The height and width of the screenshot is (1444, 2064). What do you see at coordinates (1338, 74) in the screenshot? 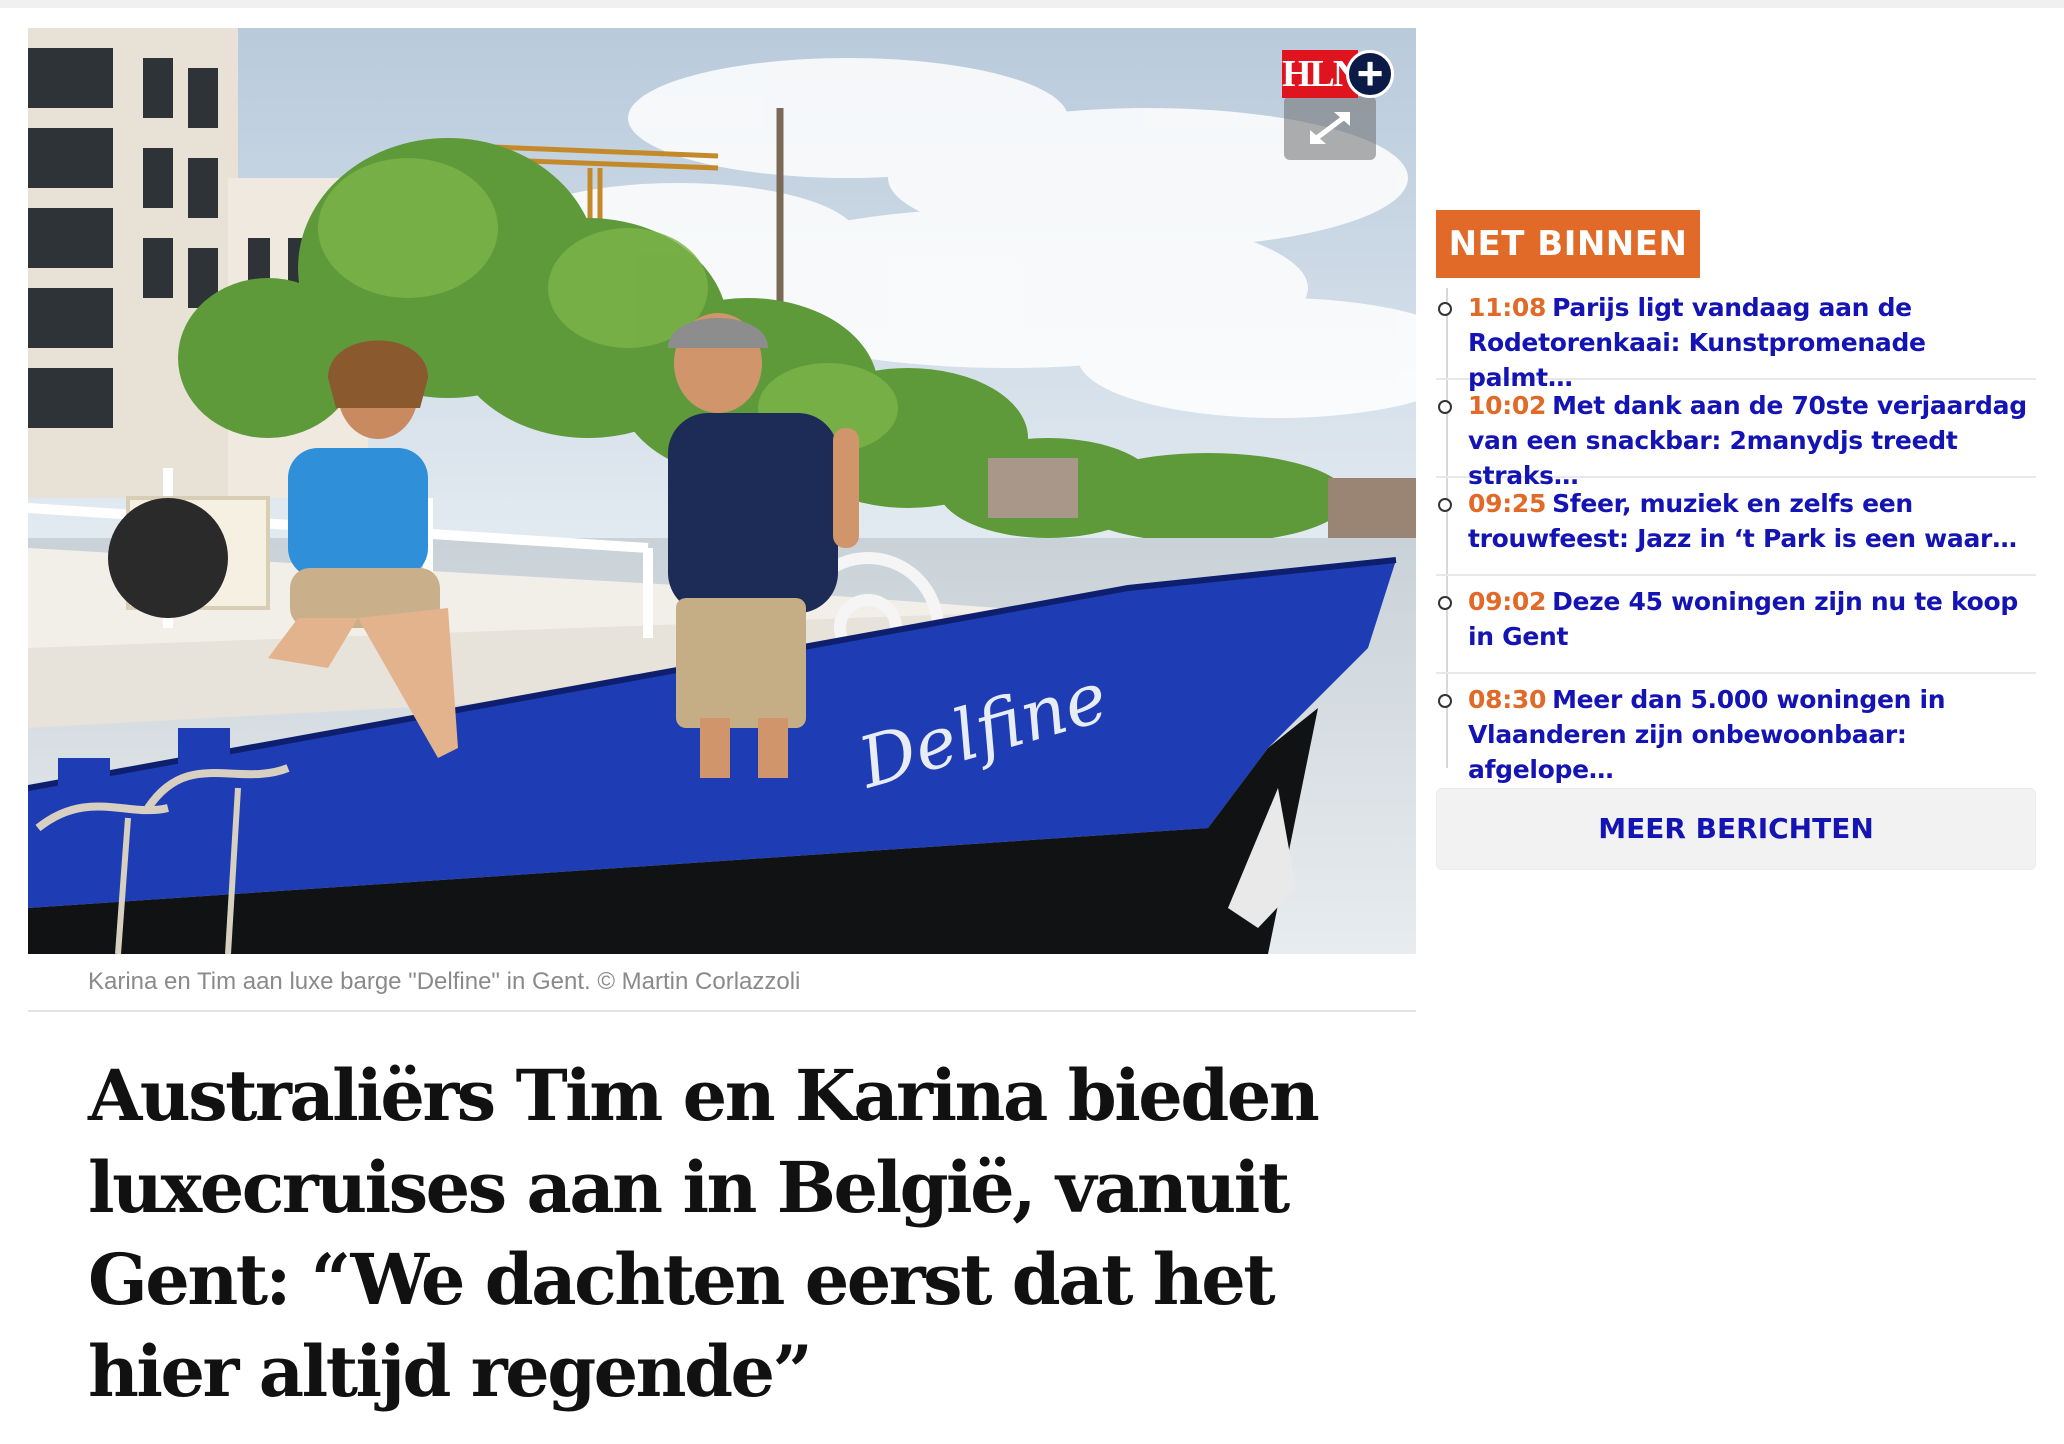
I see `hln-plus-badge: HLN +` at bounding box center [1338, 74].